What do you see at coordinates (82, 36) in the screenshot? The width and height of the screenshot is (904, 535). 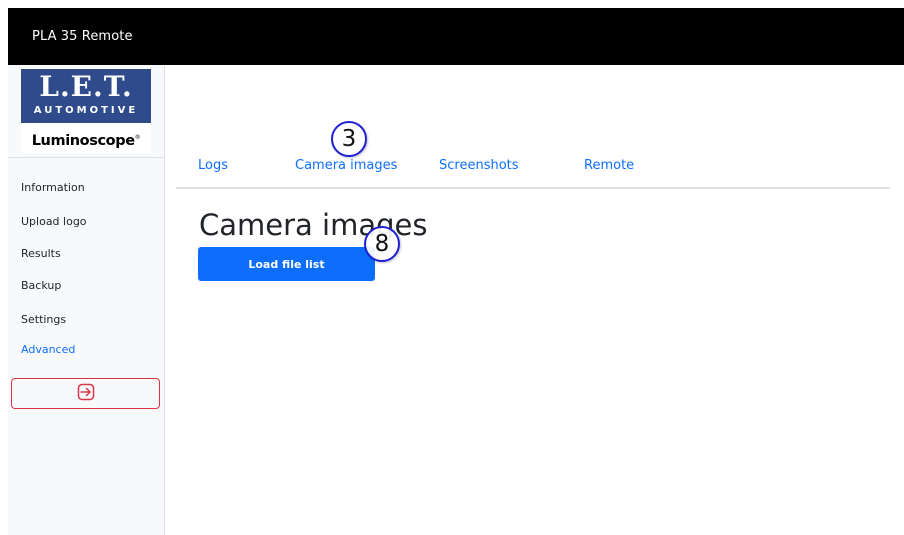 I see `window-title: PLA 35 Remote` at bounding box center [82, 36].